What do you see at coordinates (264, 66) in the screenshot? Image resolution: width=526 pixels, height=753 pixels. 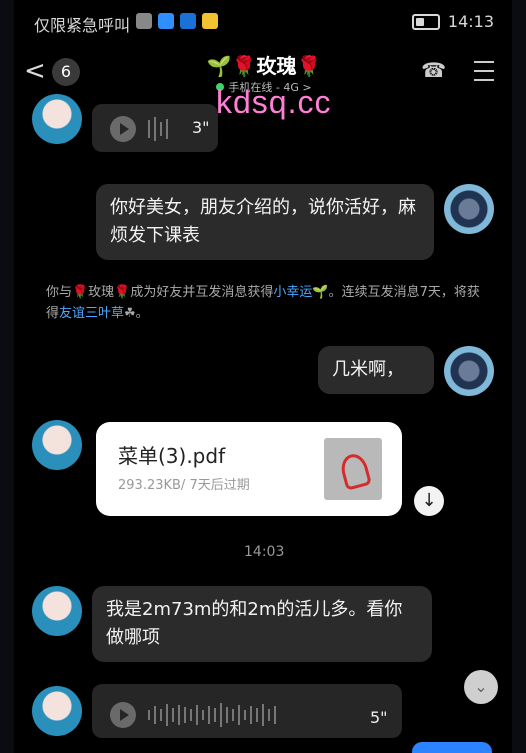 I see `contact-name: 🌱🌹玫瑰🌹` at bounding box center [264, 66].